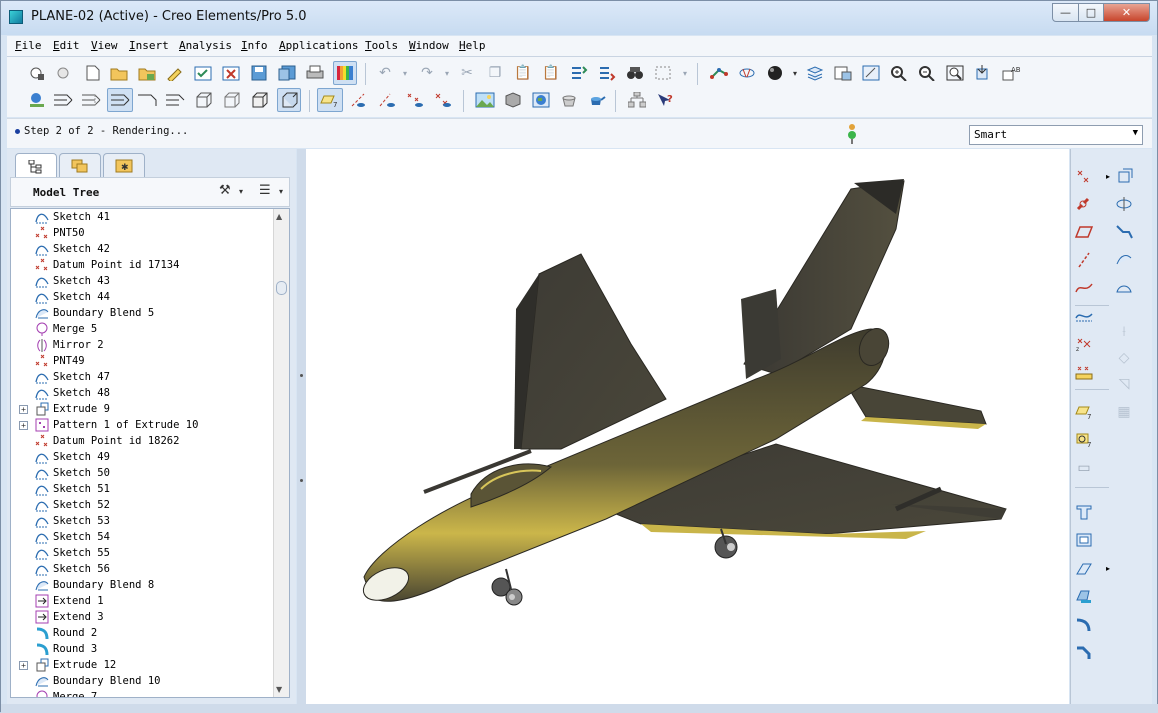 The image size is (1158, 713). What do you see at coordinates (485, 100) in the screenshot?
I see `landscape-scene-icon` at bounding box center [485, 100].